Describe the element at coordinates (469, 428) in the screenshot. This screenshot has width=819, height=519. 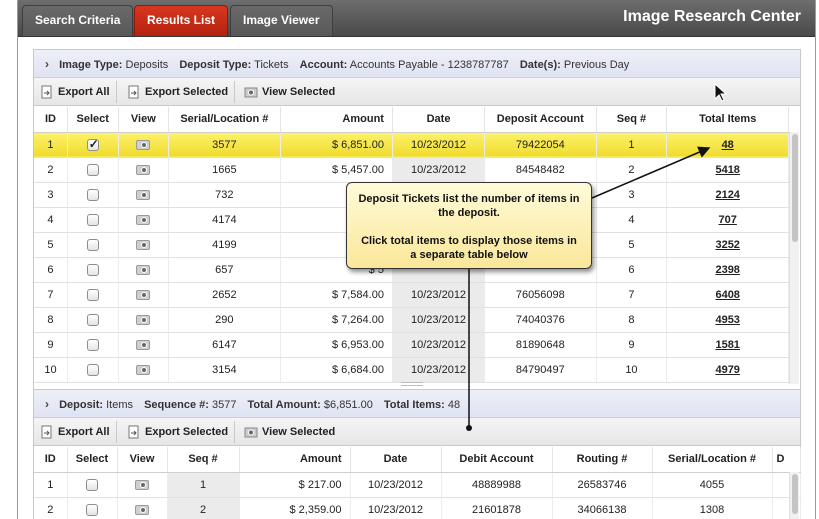
I see `arrow-endpoint-dot` at that location.